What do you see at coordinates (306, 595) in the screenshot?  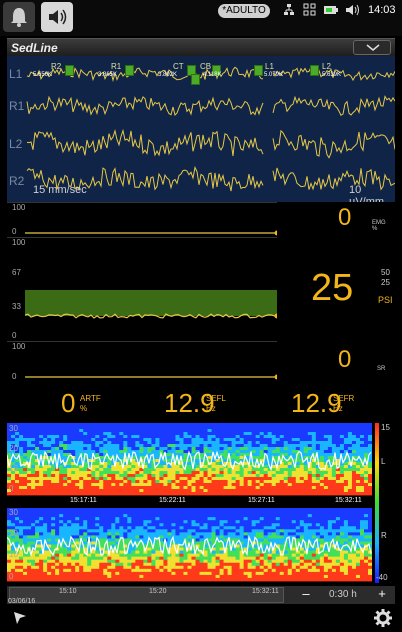 I see `zoom-out-button: –` at bounding box center [306, 595].